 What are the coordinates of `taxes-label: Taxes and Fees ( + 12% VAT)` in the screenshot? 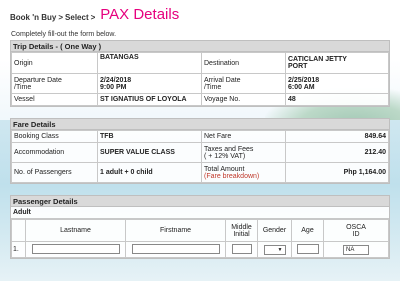 It's located at (243, 152).